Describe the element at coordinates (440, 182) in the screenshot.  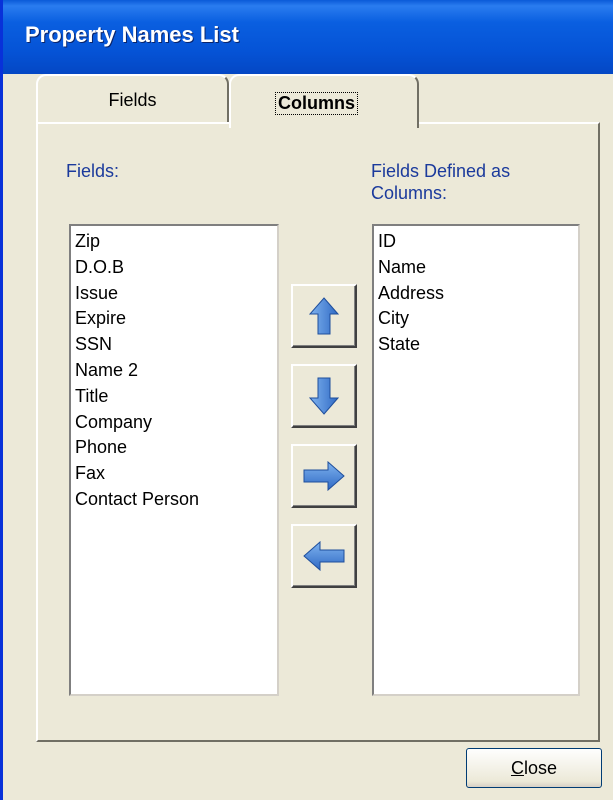
I see `defined-columns-label: Fields Defined as Columns:` at that location.